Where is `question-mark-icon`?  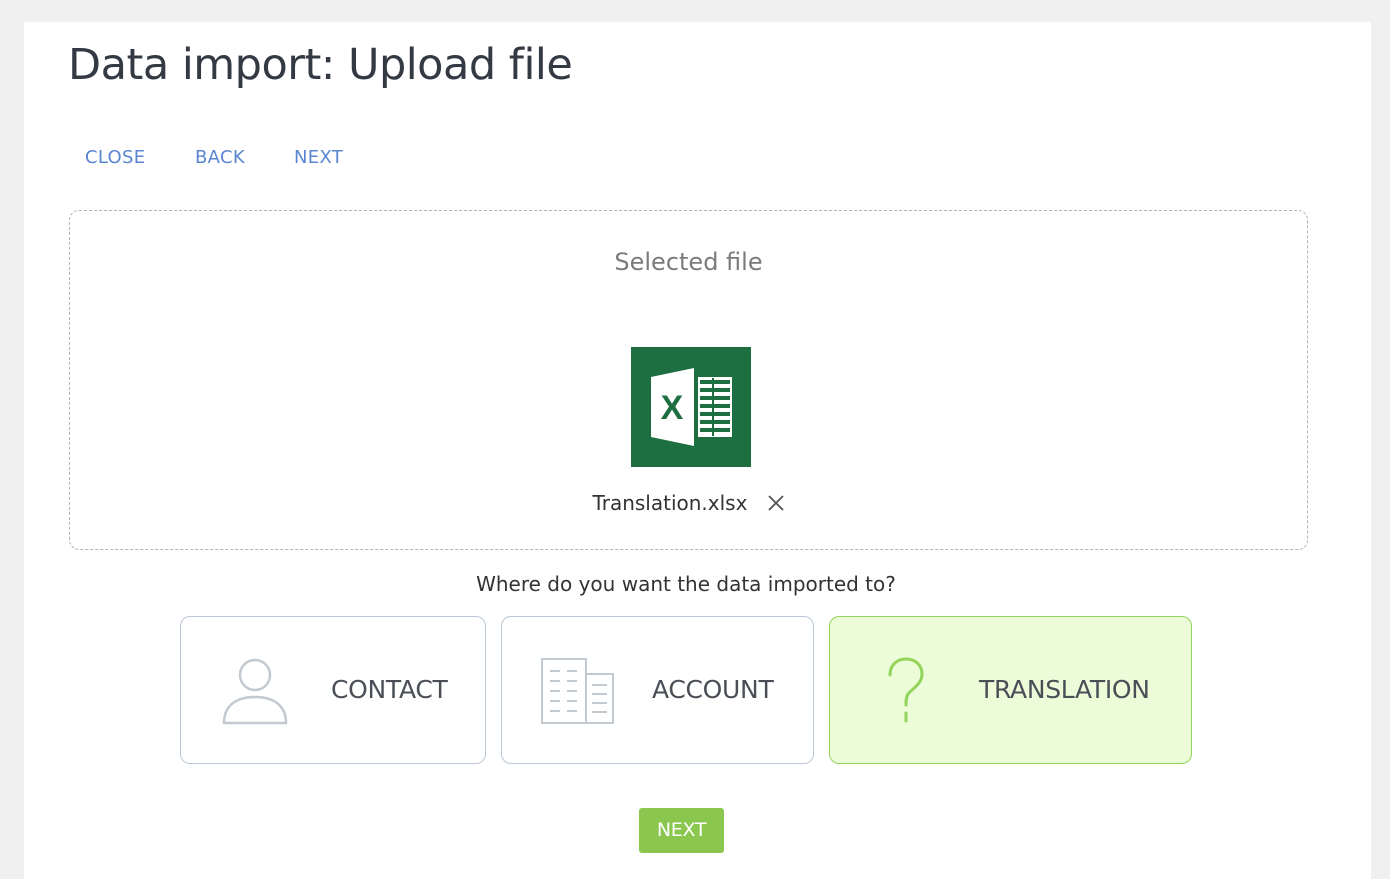 question-mark-icon is located at coordinates (906, 690).